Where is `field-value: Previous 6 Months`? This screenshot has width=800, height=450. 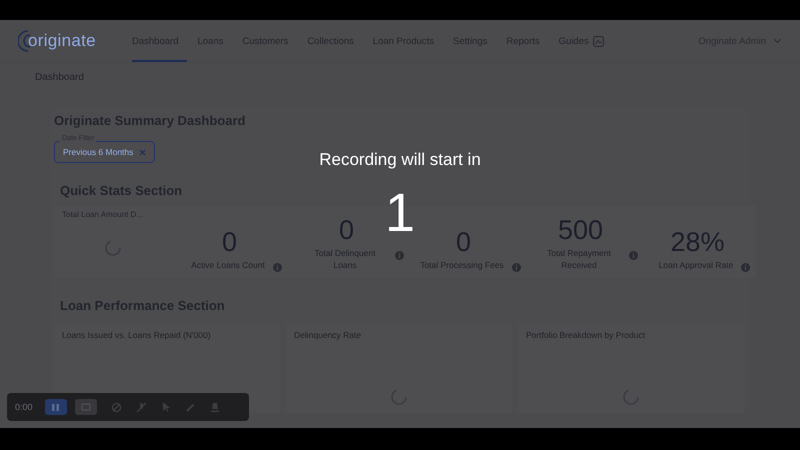 field-value: Previous 6 Months is located at coordinates (98, 152).